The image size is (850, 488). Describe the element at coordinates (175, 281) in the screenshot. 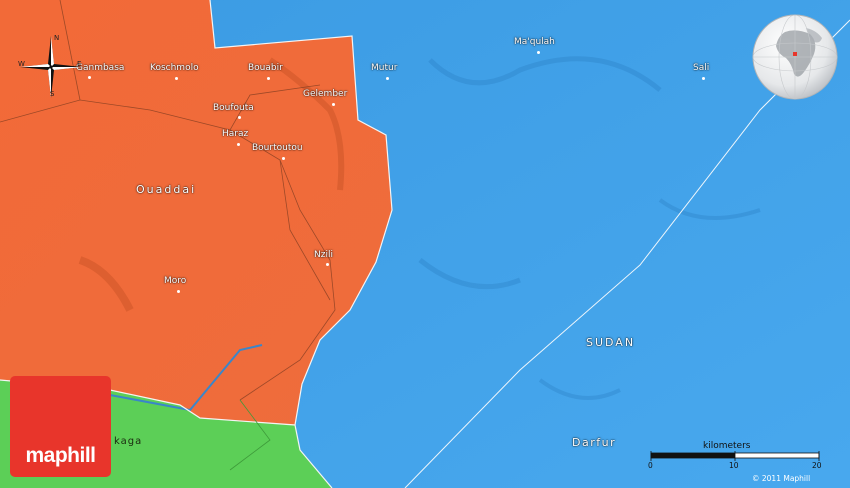

I see `place-label-moro: Moro` at that location.